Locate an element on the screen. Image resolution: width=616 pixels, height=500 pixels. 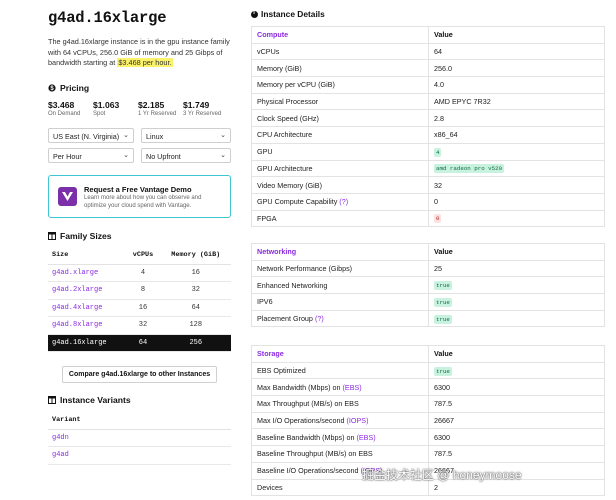
table-row: g4ad.xlarge 4 16 is located at coordinates (139, 273).